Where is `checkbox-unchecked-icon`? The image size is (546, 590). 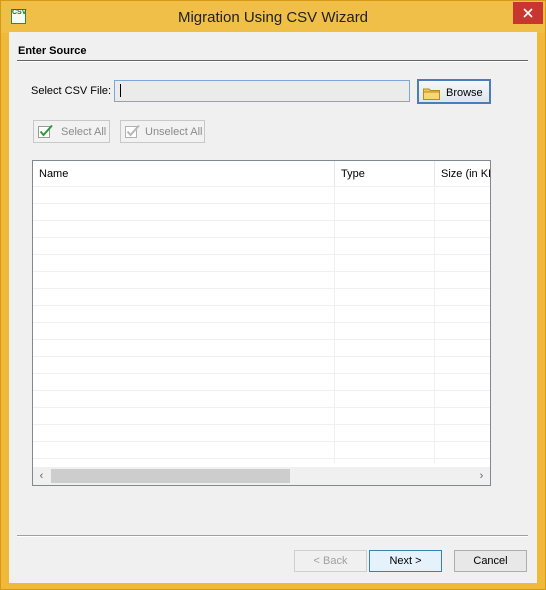
checkbox-unchecked-icon is located at coordinates (132, 131).